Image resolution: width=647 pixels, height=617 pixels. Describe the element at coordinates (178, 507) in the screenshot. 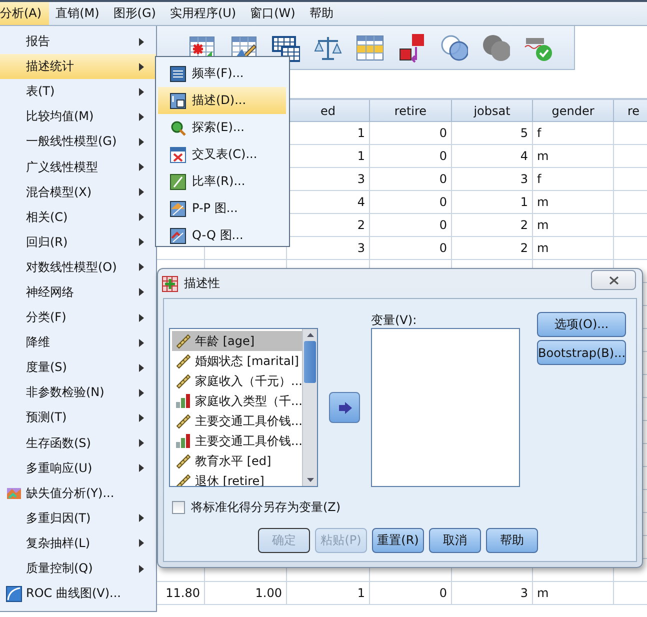

I see `checkbox` at that location.